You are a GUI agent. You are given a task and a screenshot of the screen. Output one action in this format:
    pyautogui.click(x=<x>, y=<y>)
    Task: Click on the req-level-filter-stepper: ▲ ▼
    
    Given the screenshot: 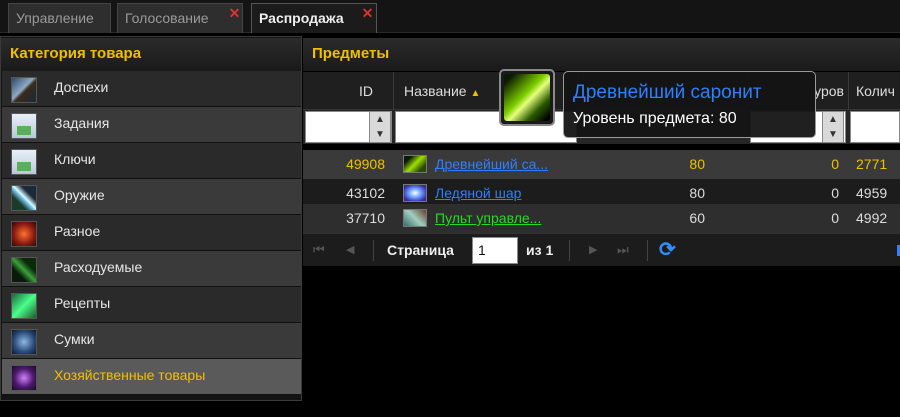 What is the action you would take?
    pyautogui.click(x=833, y=127)
    